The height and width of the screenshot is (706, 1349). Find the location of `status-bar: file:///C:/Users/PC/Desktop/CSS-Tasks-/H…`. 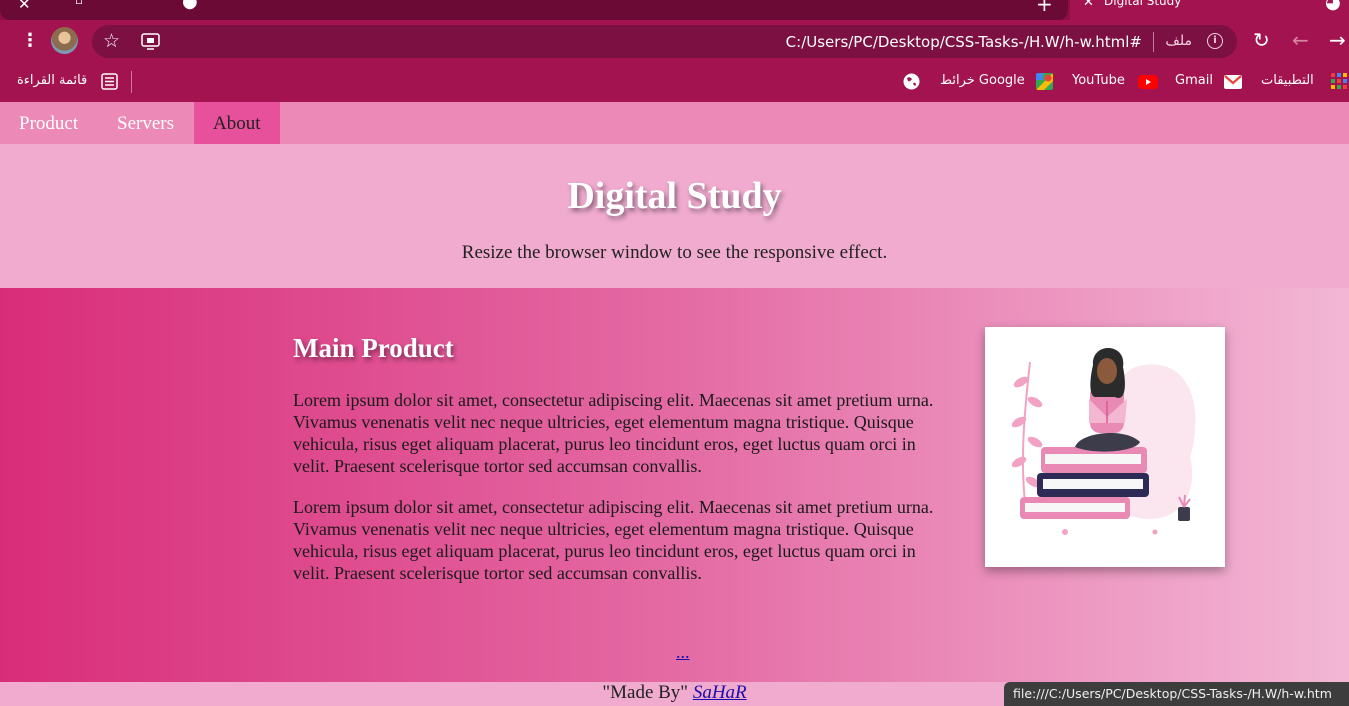

status-bar: file:///C:/Users/PC/Desktop/CSS-Tasks-/H… is located at coordinates (1176, 694).